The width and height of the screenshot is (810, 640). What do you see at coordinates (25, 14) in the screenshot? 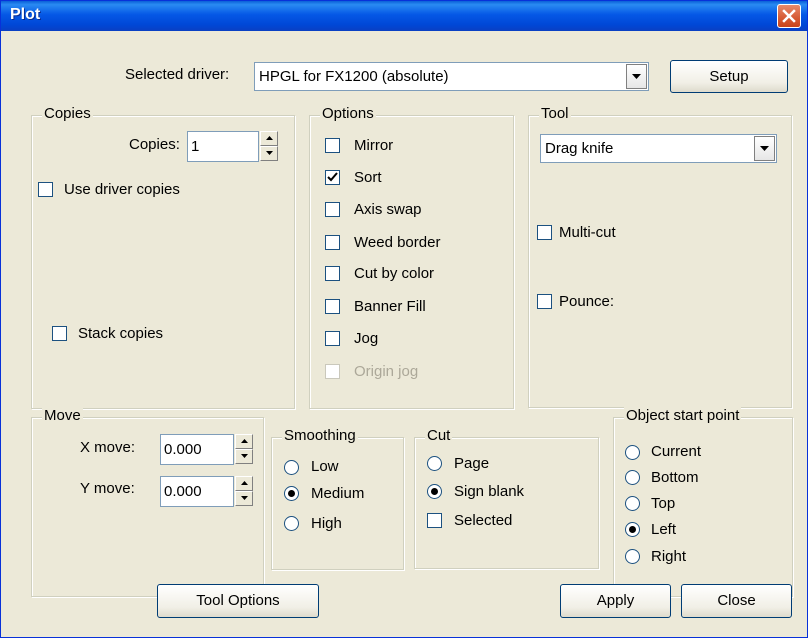
I see `window-title: Plot` at bounding box center [25, 14].